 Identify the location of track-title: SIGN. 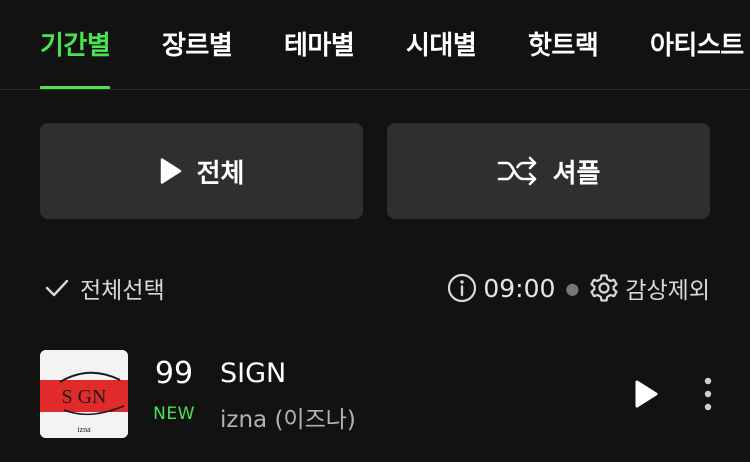
(253, 373).